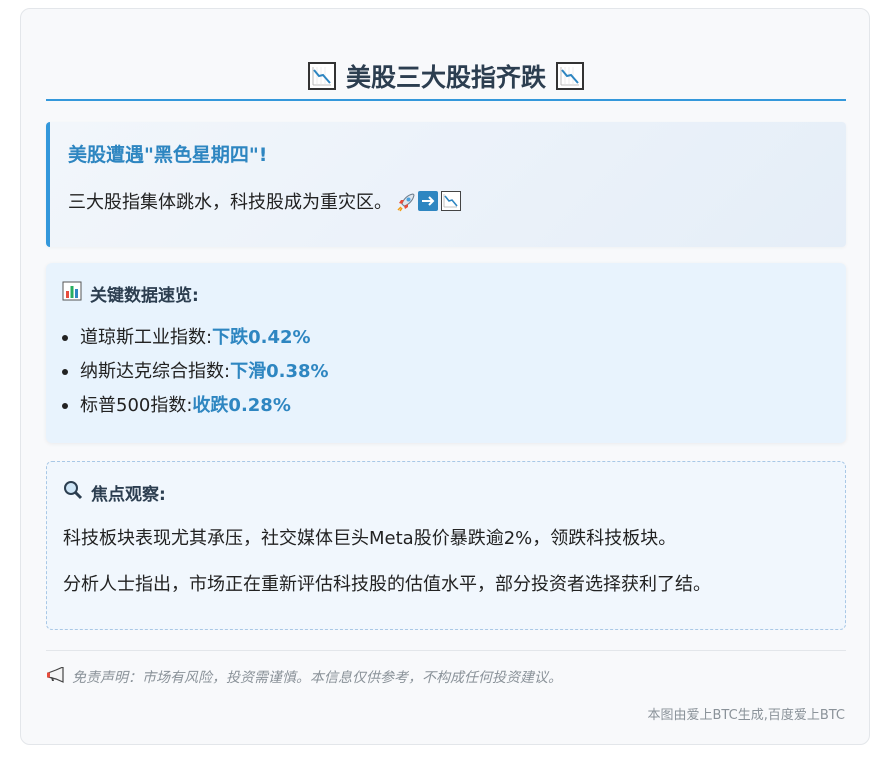  I want to click on title-text: 美股三大股指齐跌, so click(445, 77).